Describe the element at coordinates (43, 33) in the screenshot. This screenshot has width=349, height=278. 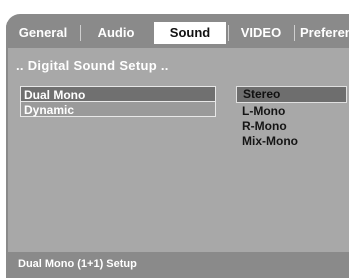
I see `tab-general: General` at that location.